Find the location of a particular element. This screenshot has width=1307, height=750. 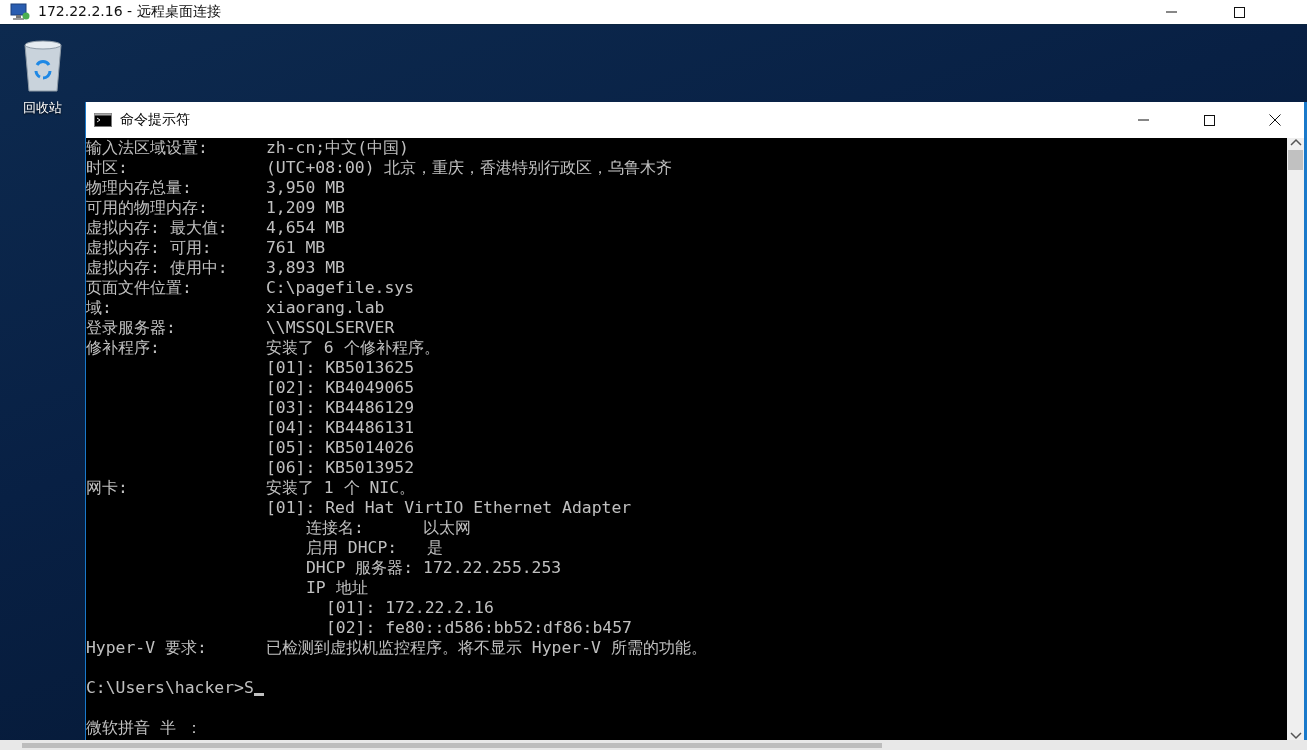

desktop-icon-label: 回收站 is located at coordinates (42, 108).